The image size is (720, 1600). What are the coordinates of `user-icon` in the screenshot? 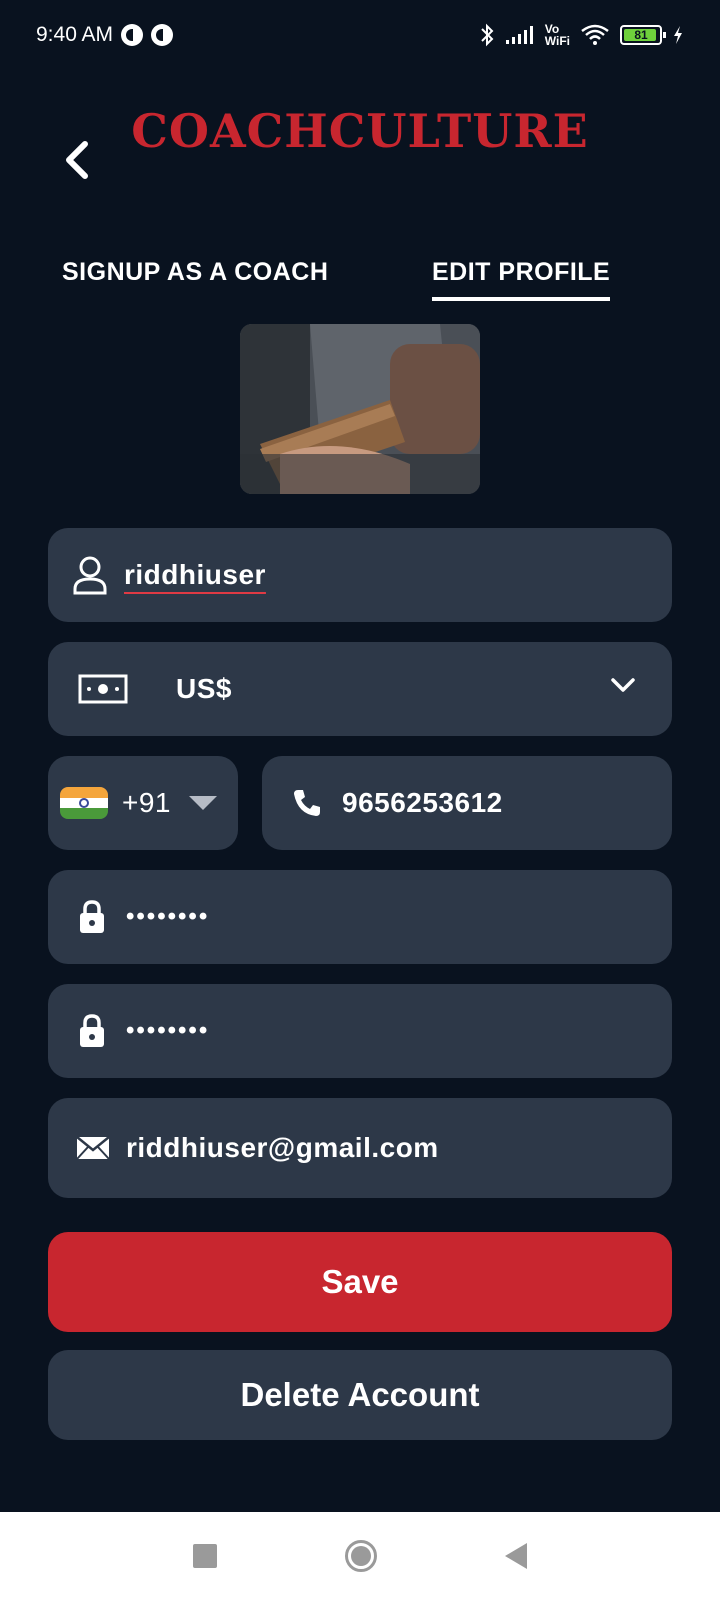 It's located at (90, 575).